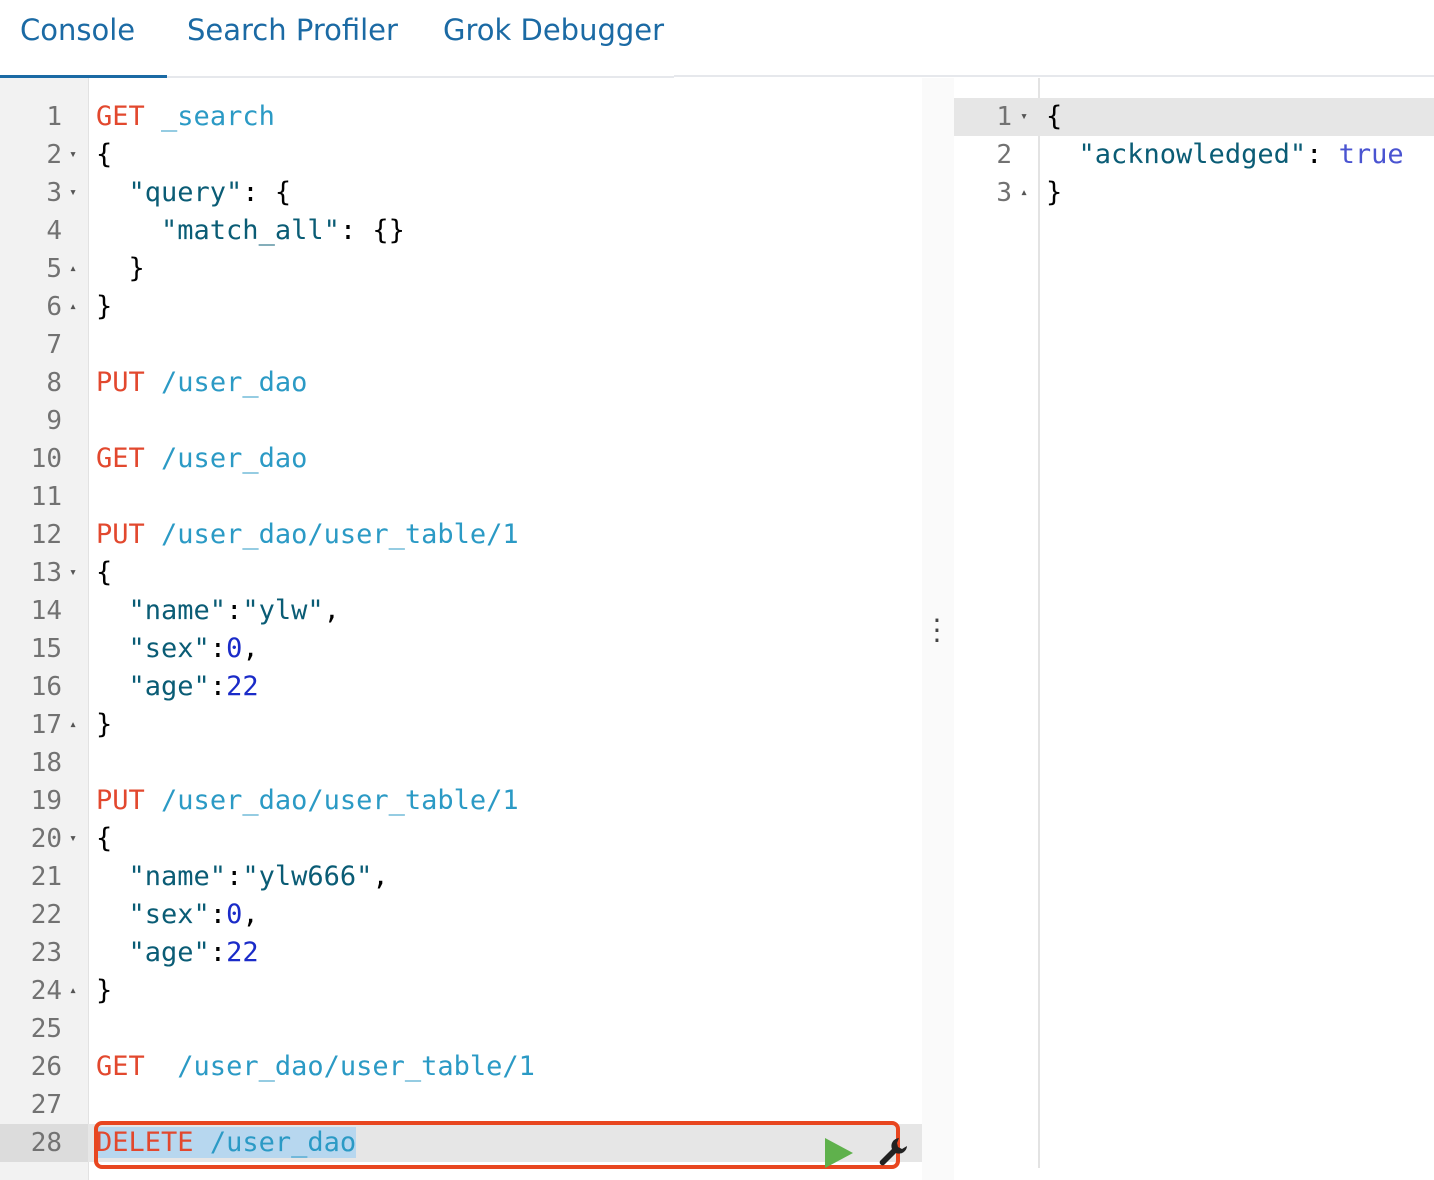 The height and width of the screenshot is (1180, 1434). Describe the element at coordinates (46, 573) in the screenshot. I see `line-number: 13` at that location.